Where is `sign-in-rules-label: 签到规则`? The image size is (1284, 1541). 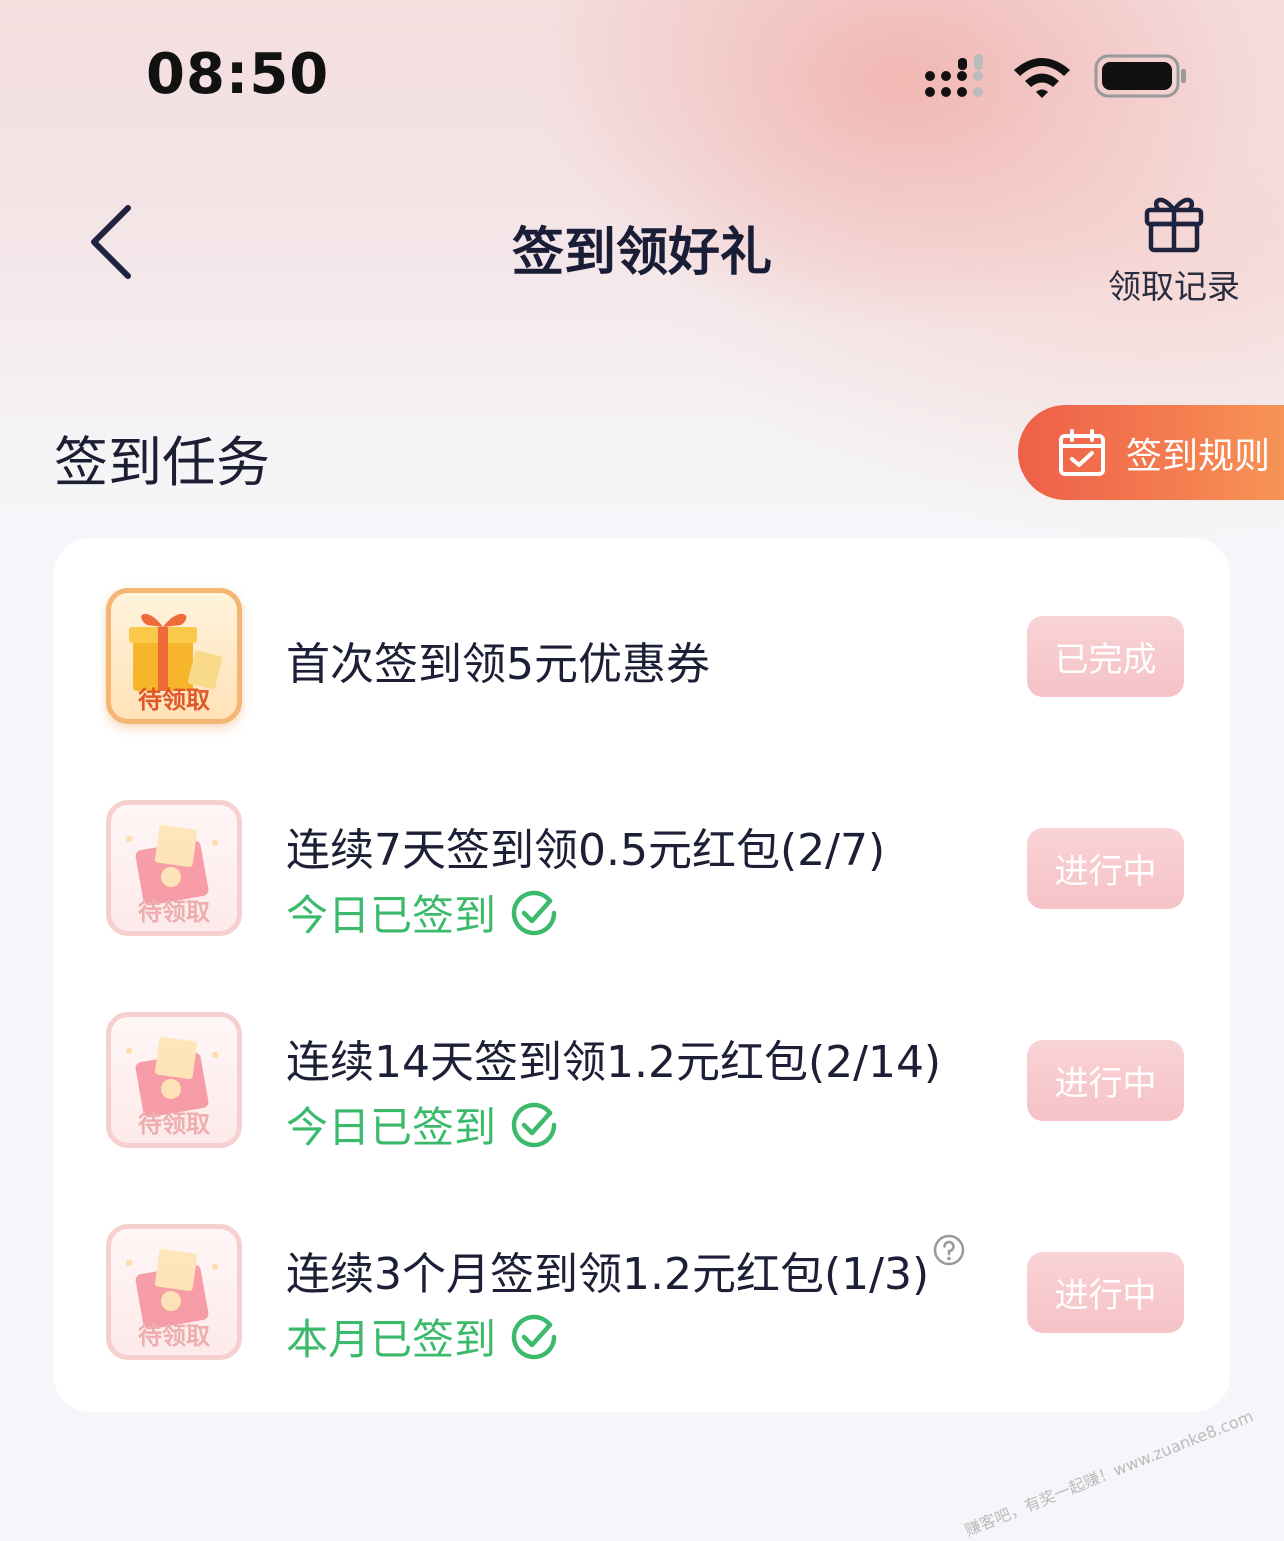
sign-in-rules-label: 签到规则 is located at coordinates (1198, 456).